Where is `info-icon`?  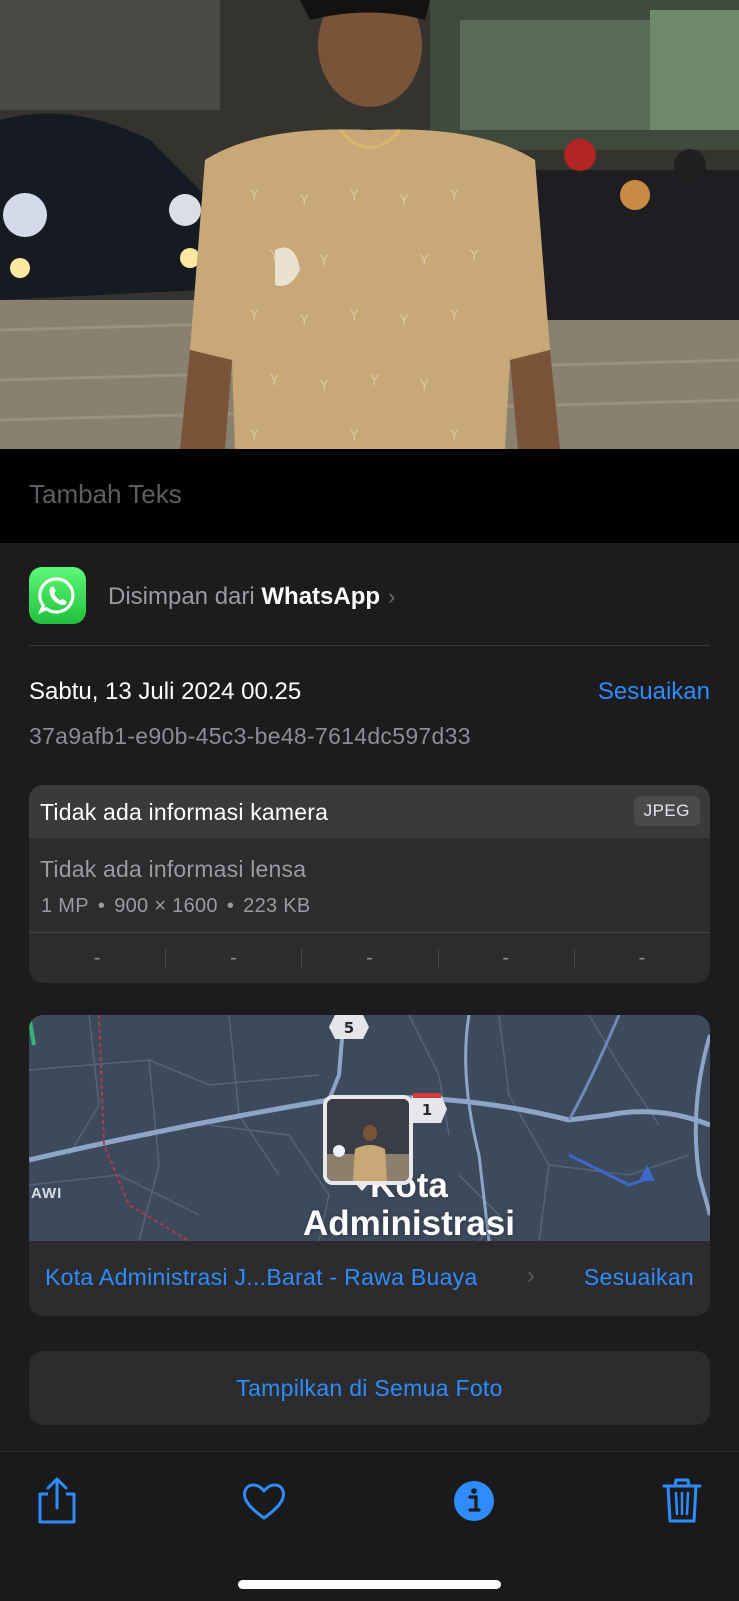
info-icon is located at coordinates (474, 1501).